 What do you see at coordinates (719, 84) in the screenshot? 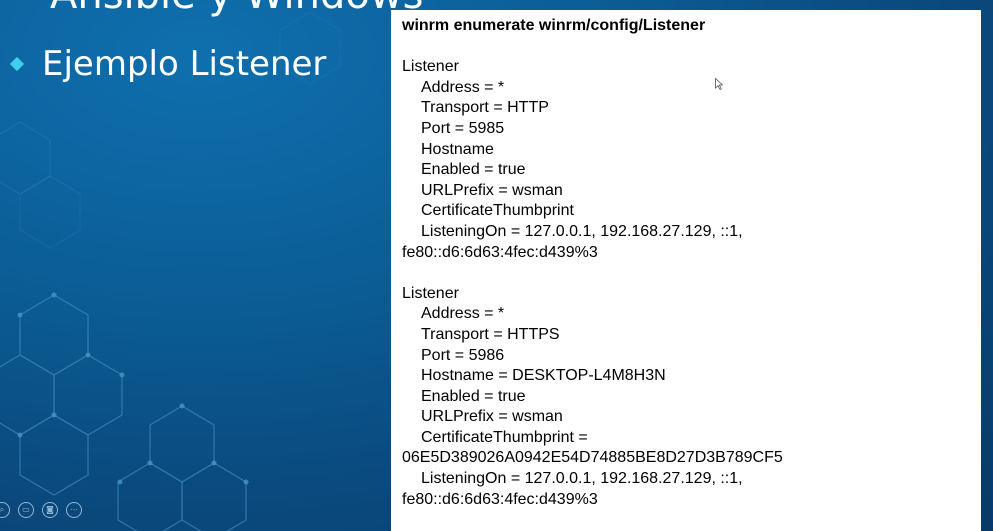
I see `mouse-cursor-icon` at bounding box center [719, 84].